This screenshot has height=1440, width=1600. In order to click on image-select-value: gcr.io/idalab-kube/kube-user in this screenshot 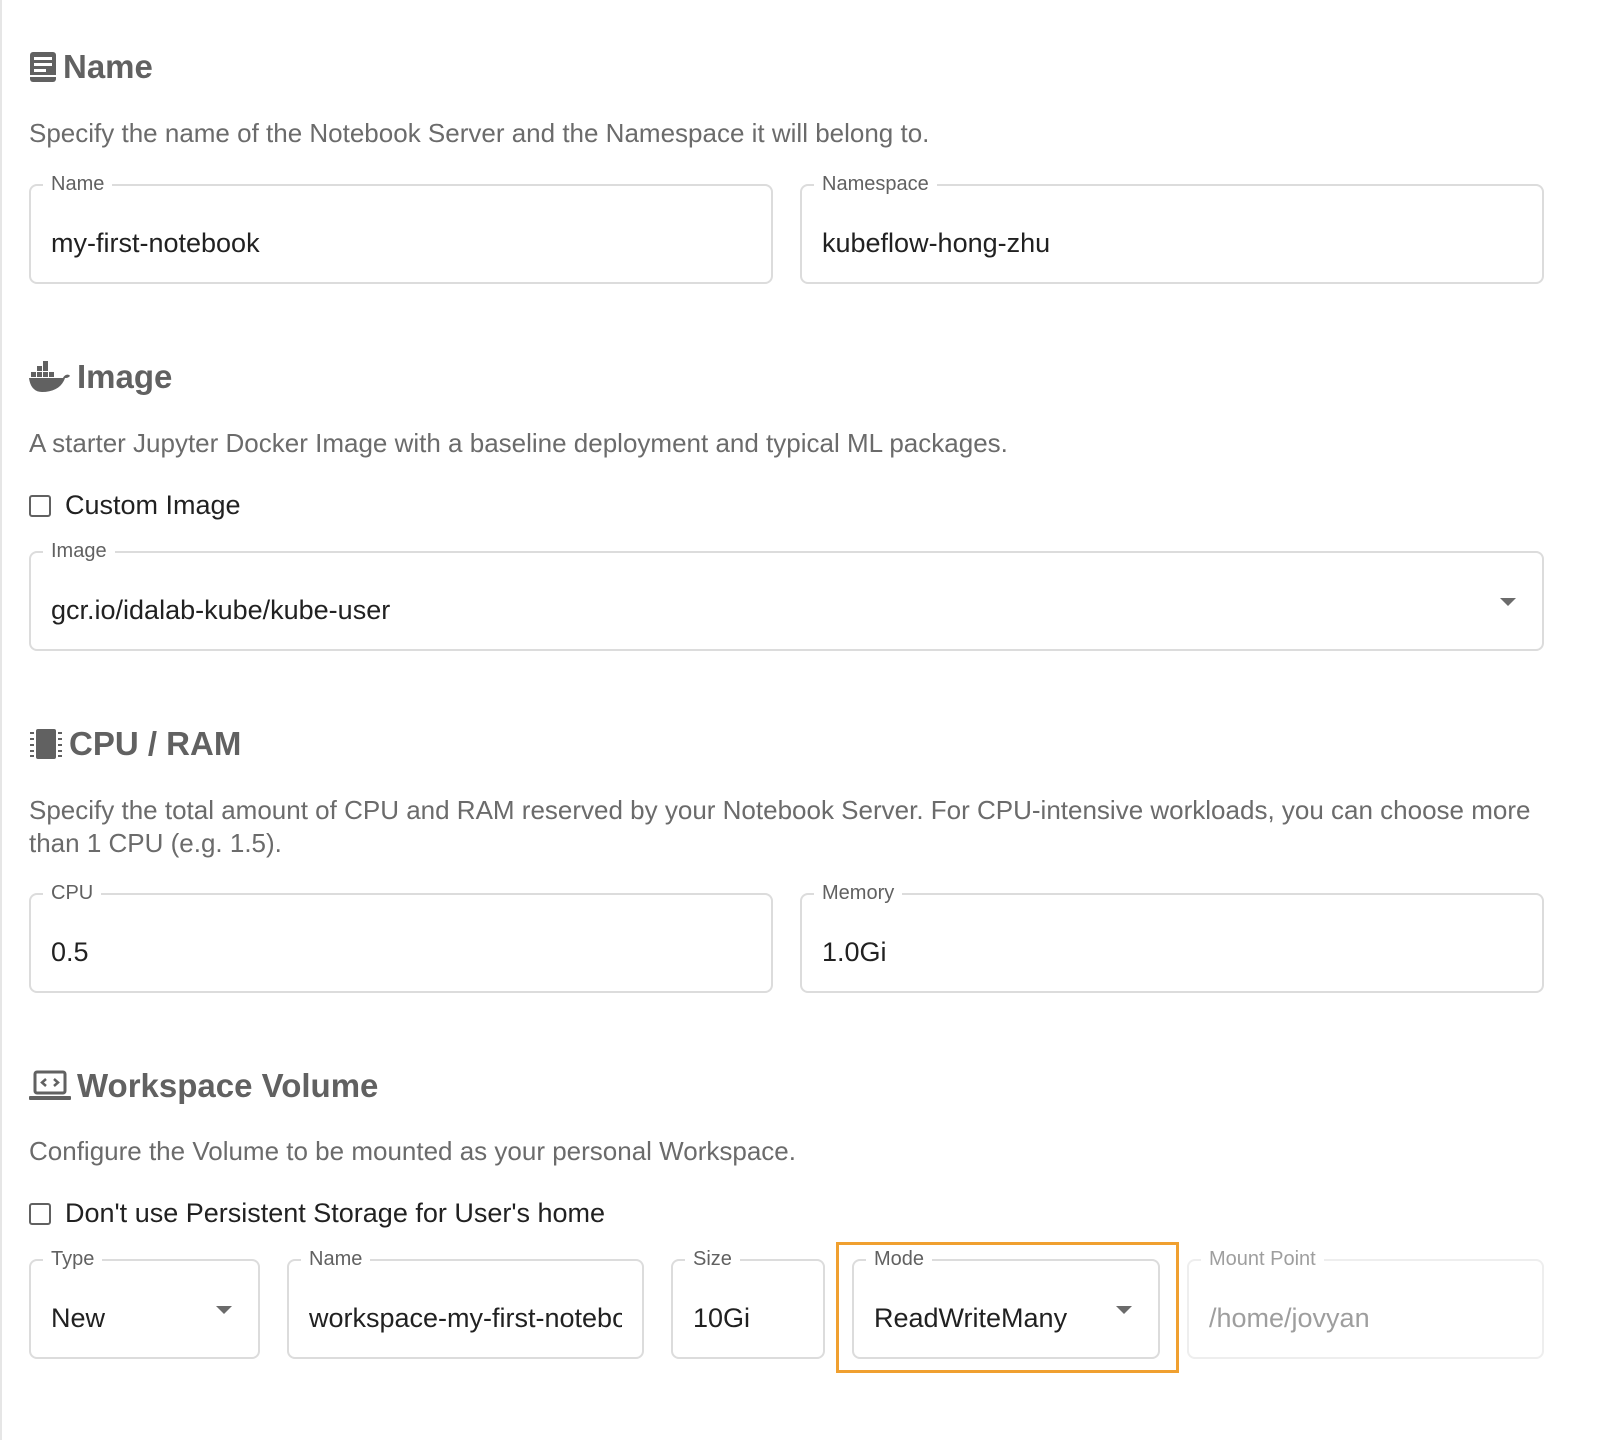, I will do `click(786, 610)`.